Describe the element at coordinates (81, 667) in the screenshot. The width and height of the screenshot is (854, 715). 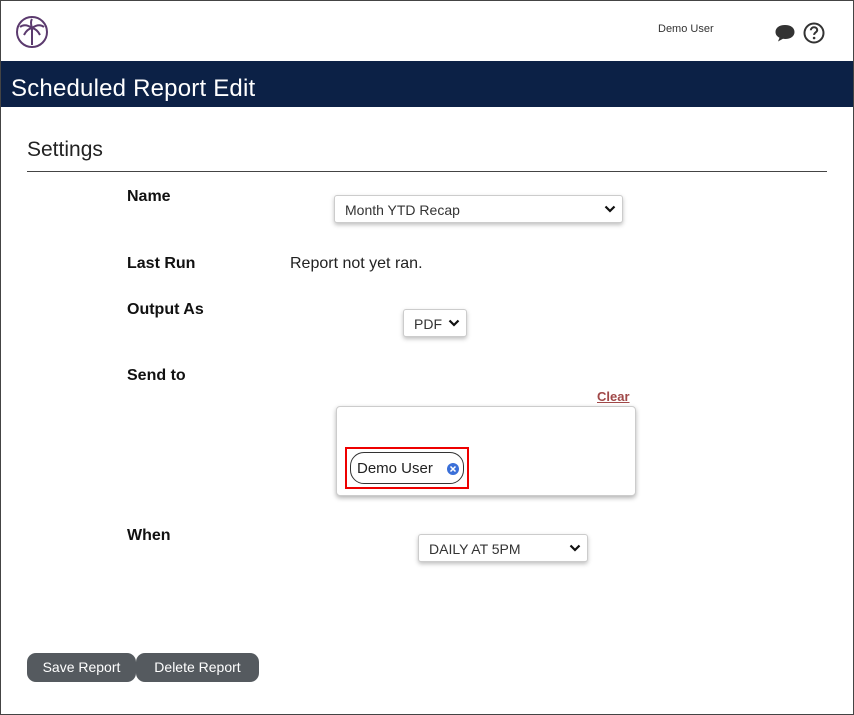
I see `save-report-button: Save Report` at that location.